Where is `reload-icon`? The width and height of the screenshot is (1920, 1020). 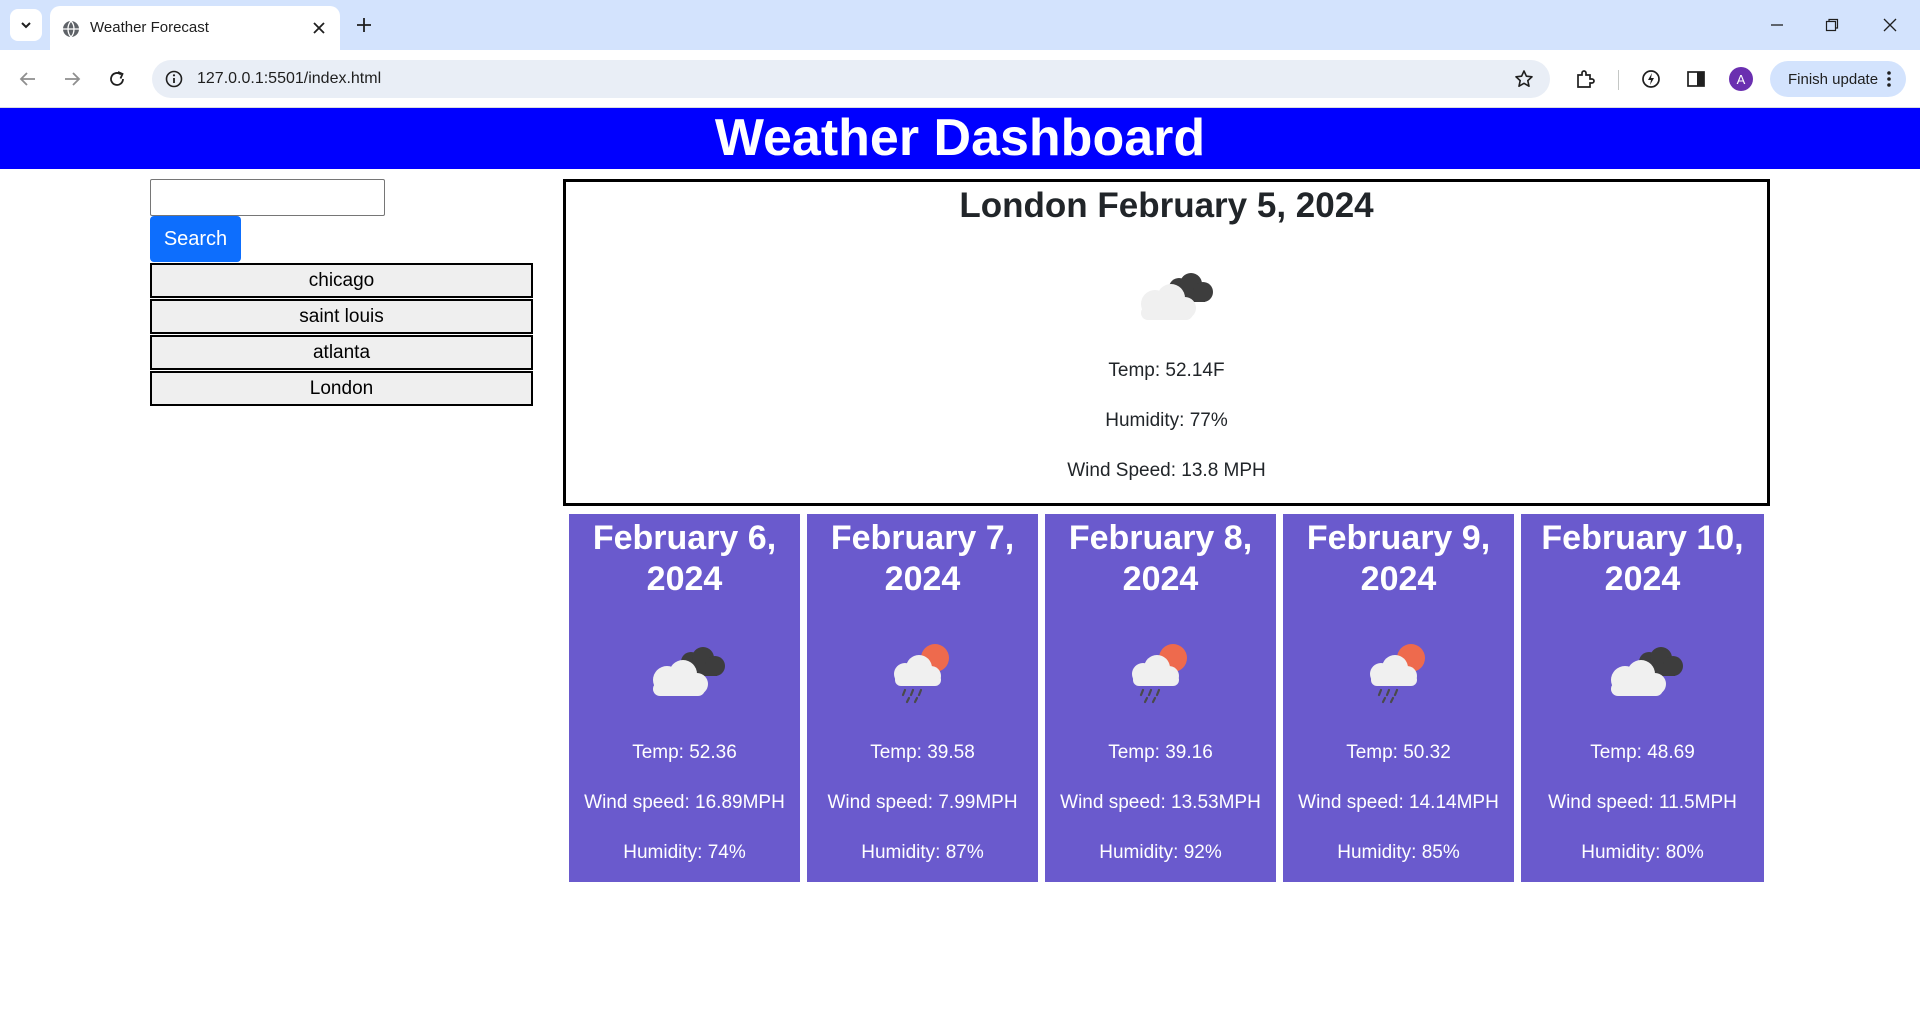 reload-icon is located at coordinates (117, 78).